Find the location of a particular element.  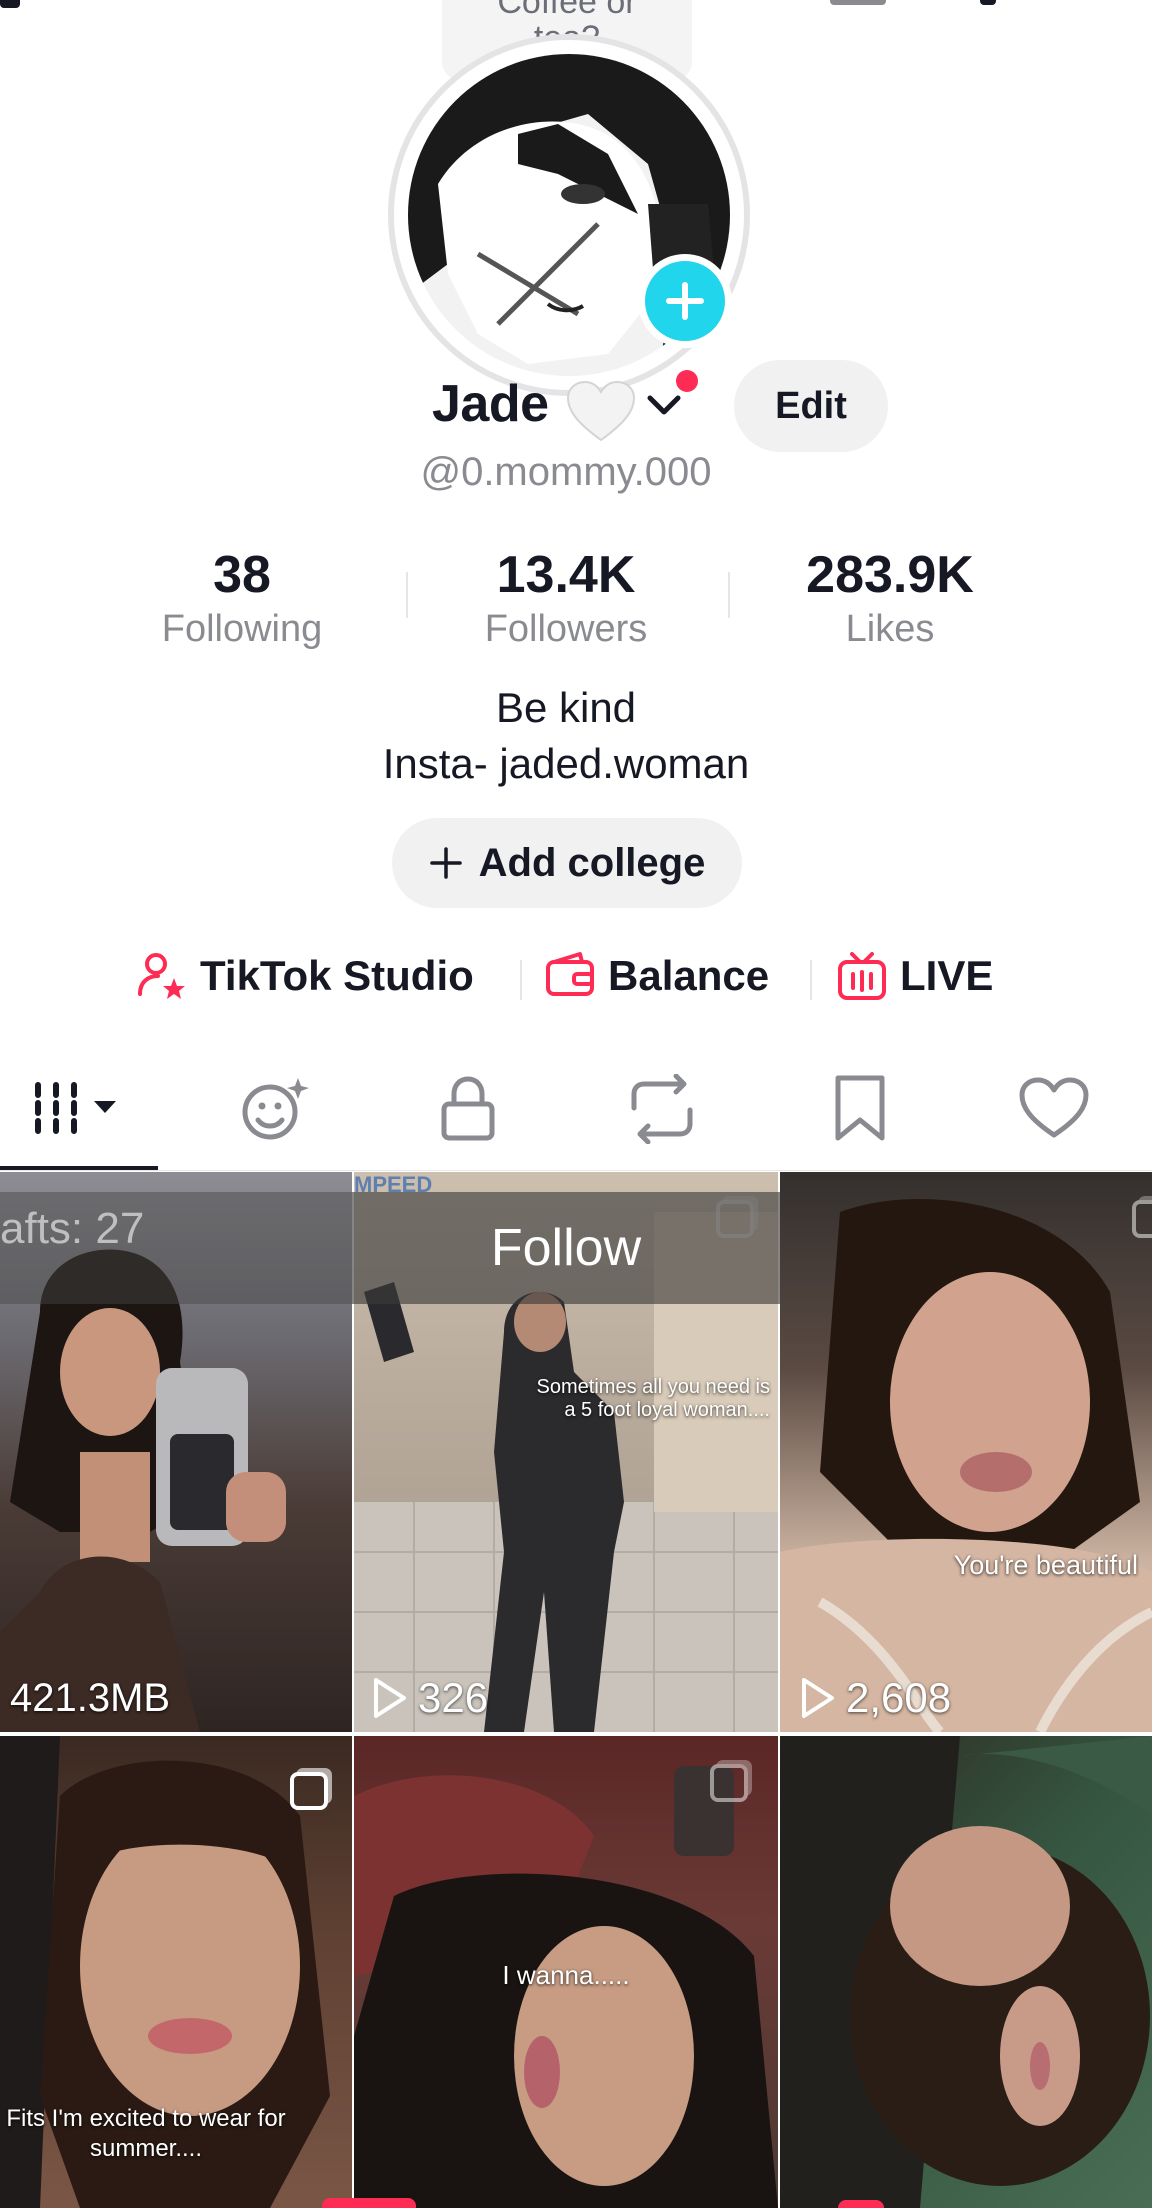

tab-videos is located at coordinates (80, 1109).